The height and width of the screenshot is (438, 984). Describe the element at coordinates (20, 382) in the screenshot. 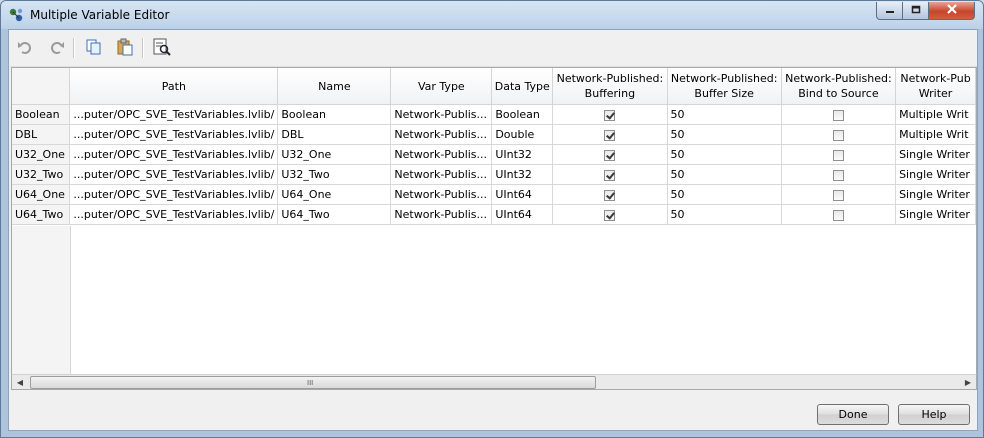

I see `scroll-left-button: ◀` at that location.